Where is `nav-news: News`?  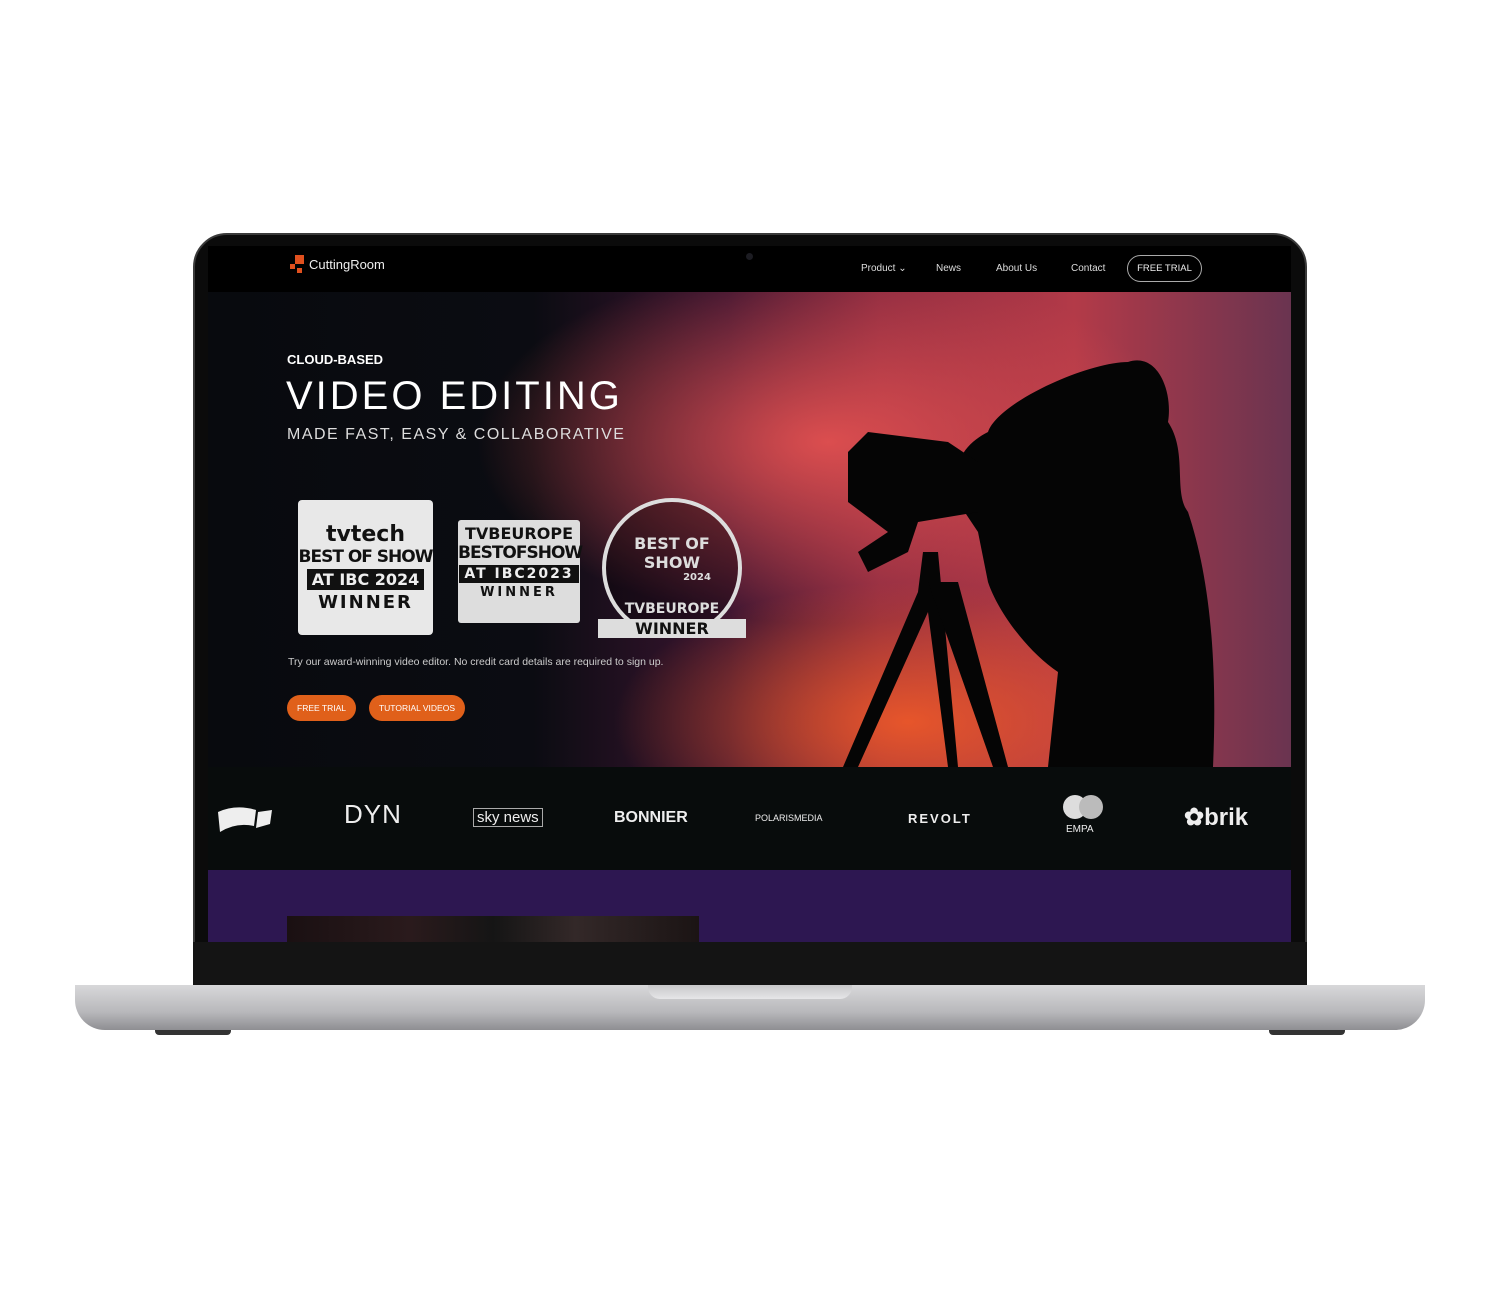 nav-news: News is located at coordinates (948, 268).